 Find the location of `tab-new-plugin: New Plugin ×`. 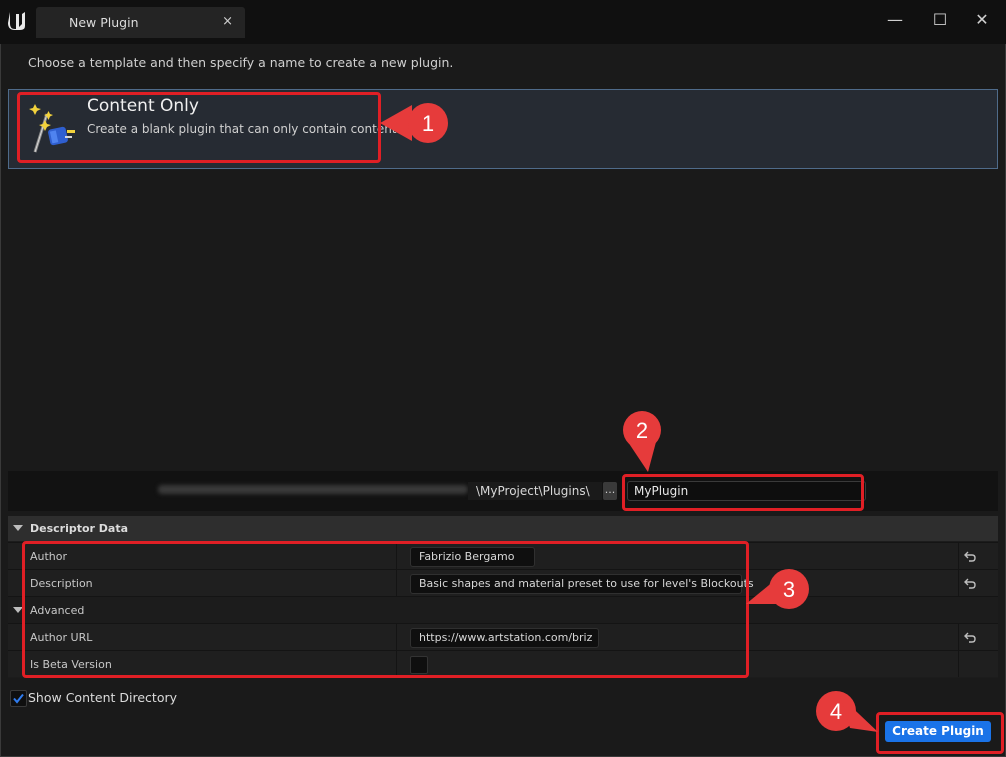

tab-new-plugin: New Plugin × is located at coordinates (140, 22).